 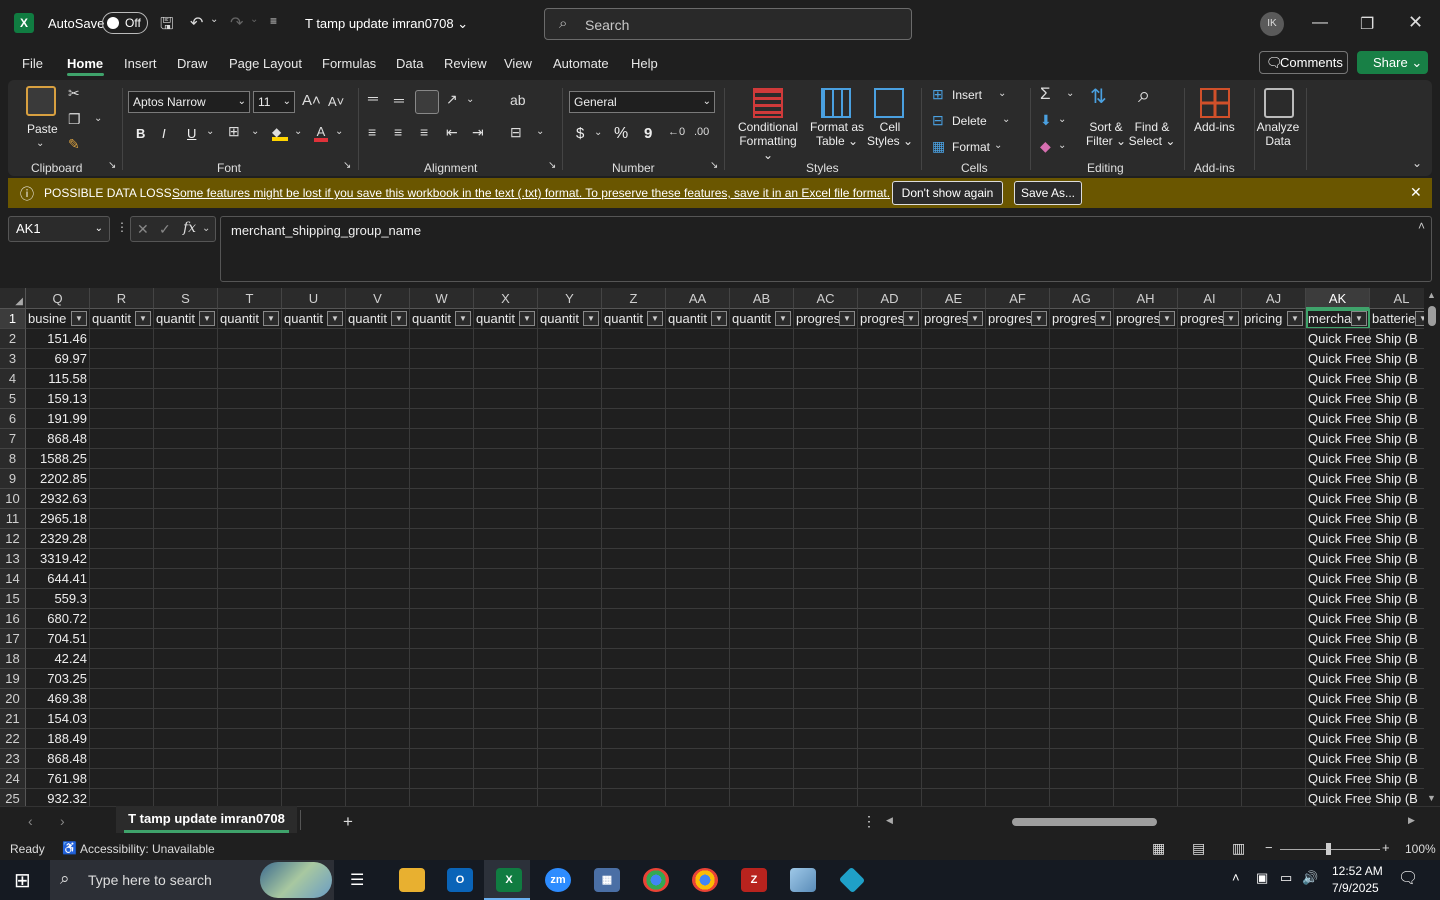 What do you see at coordinates (470, 99) in the screenshot?
I see `orientation-dropdown-icon: ⌄` at bounding box center [470, 99].